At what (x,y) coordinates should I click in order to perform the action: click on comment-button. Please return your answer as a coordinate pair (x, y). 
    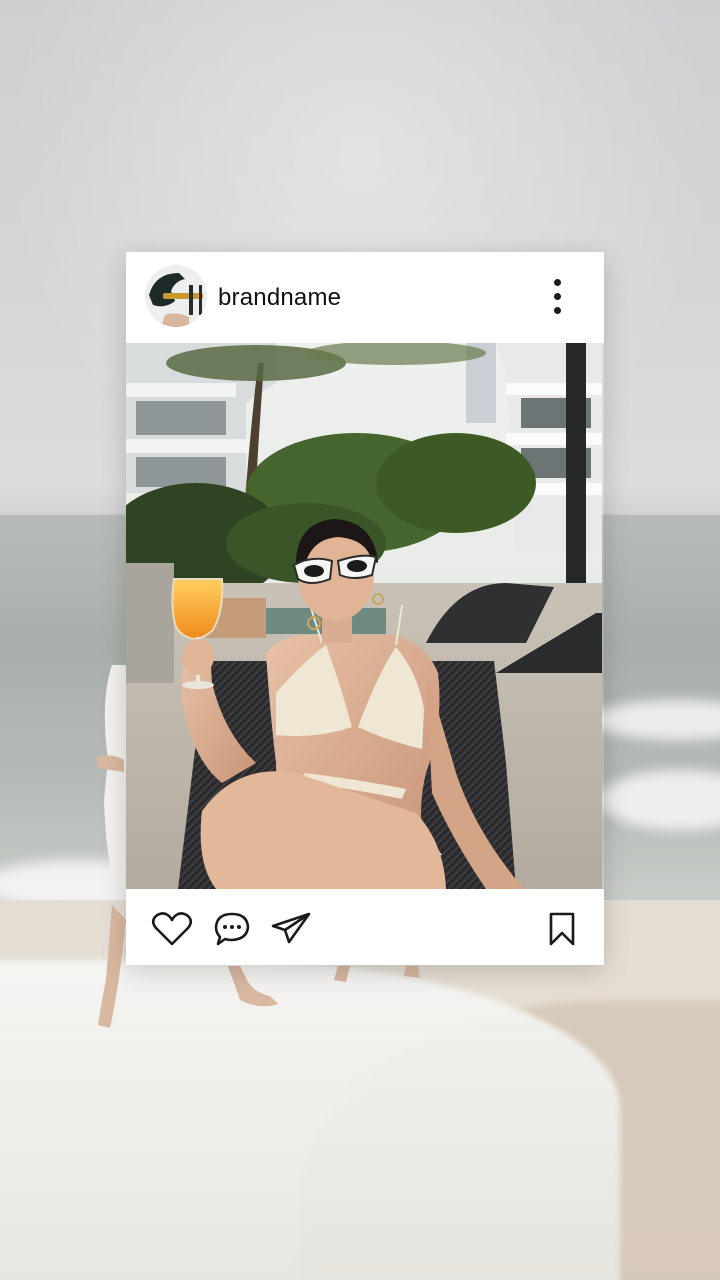
    Looking at the image, I should click on (232, 929).